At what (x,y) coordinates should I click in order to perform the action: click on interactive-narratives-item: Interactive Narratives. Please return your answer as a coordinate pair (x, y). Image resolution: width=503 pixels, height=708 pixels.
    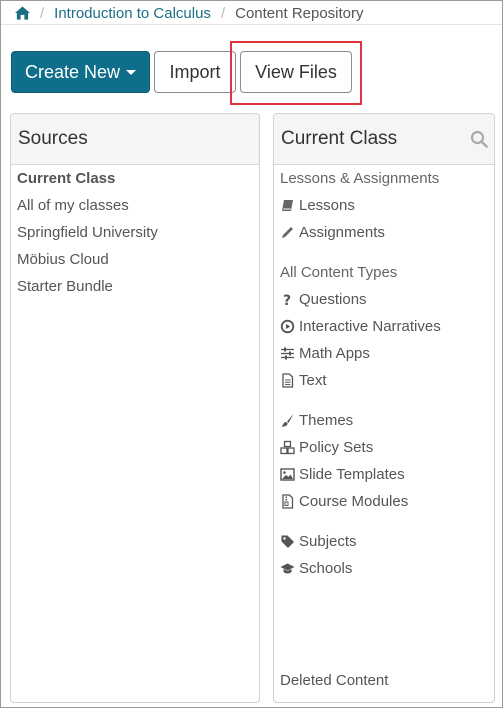
    Looking at the image, I should click on (360, 326).